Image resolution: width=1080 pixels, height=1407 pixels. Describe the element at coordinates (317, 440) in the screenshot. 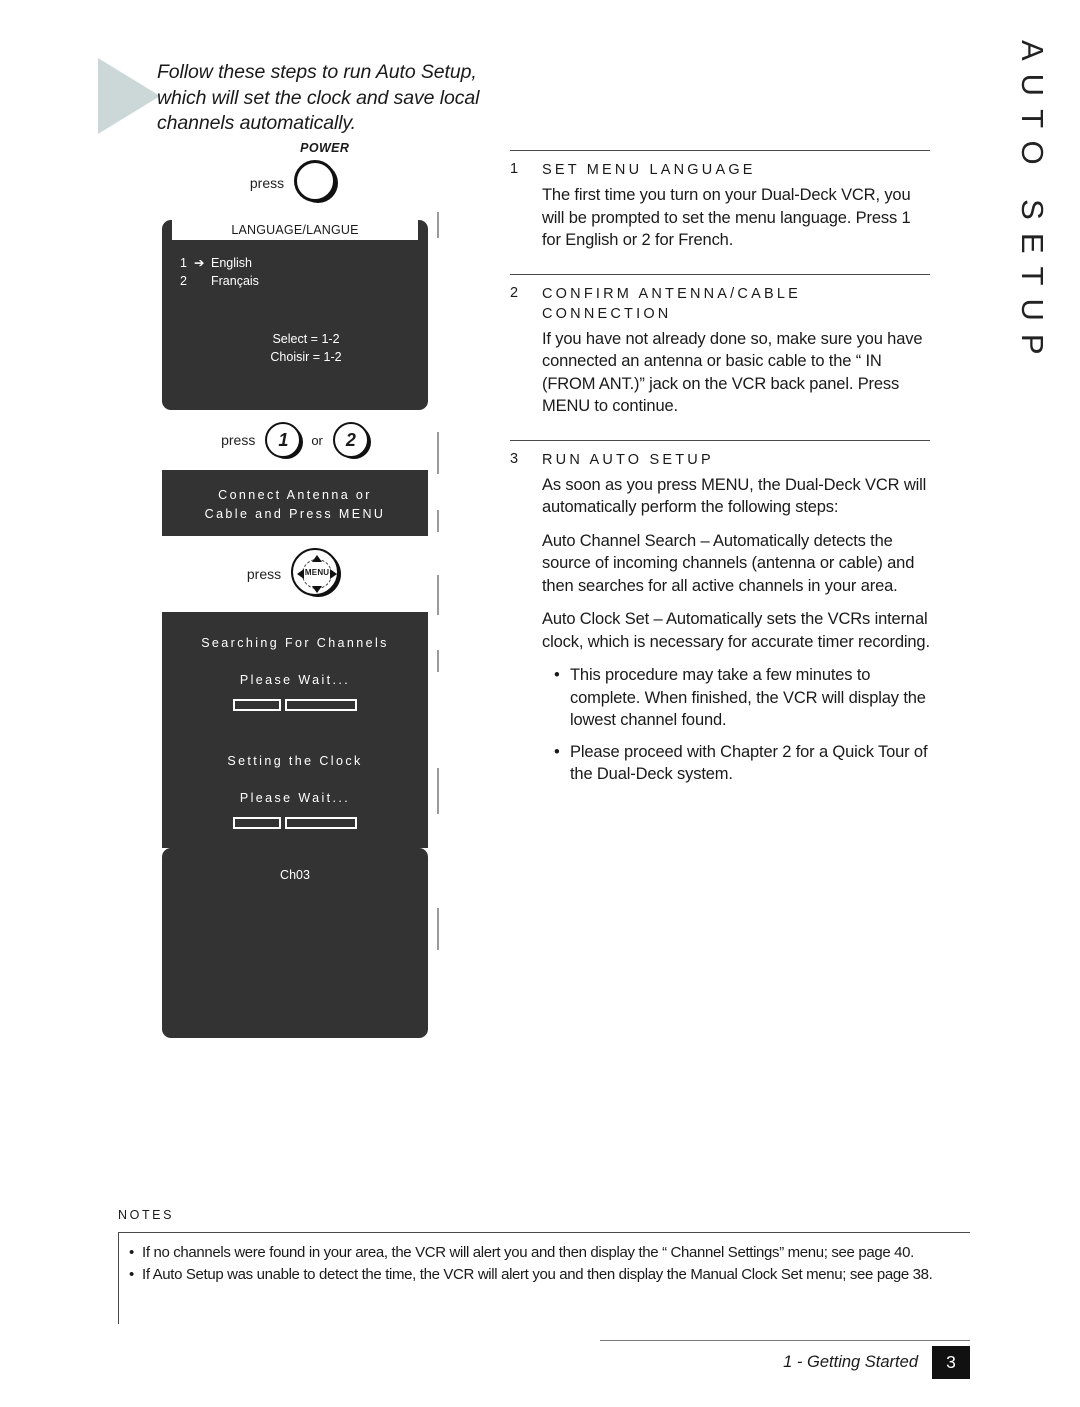

I see `or-label: or` at that location.